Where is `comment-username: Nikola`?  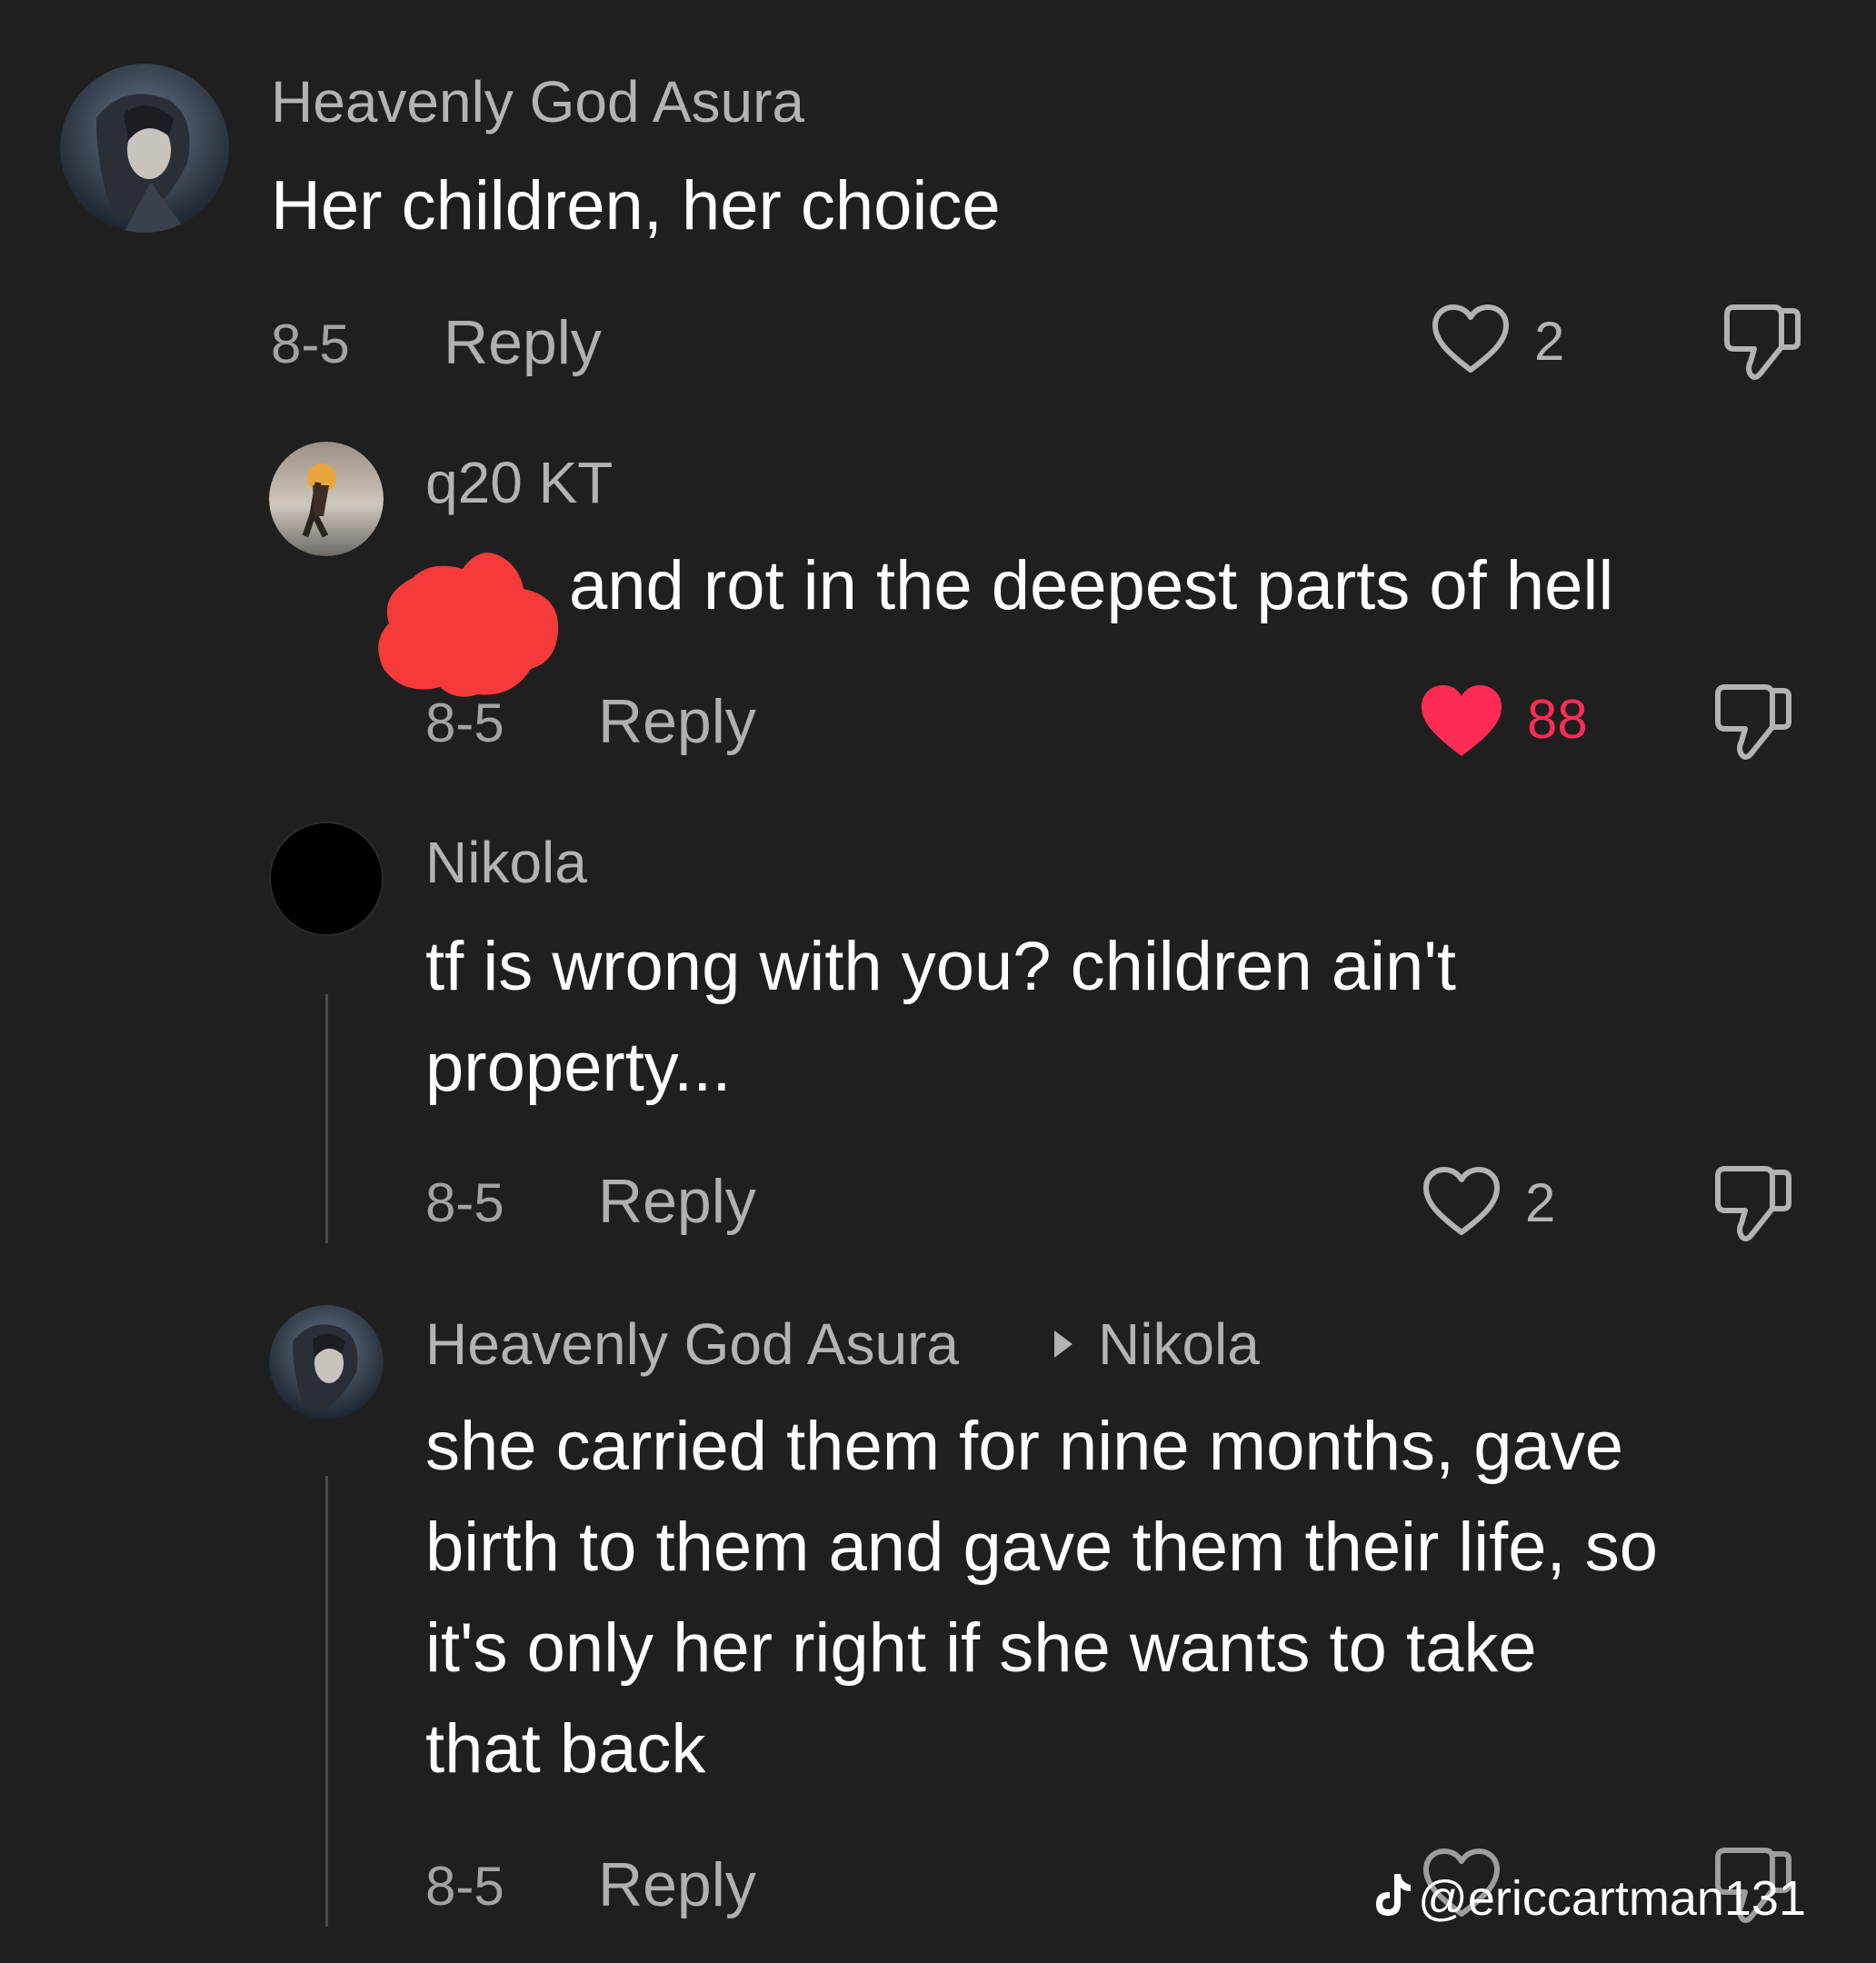 comment-username: Nikola is located at coordinates (506, 862).